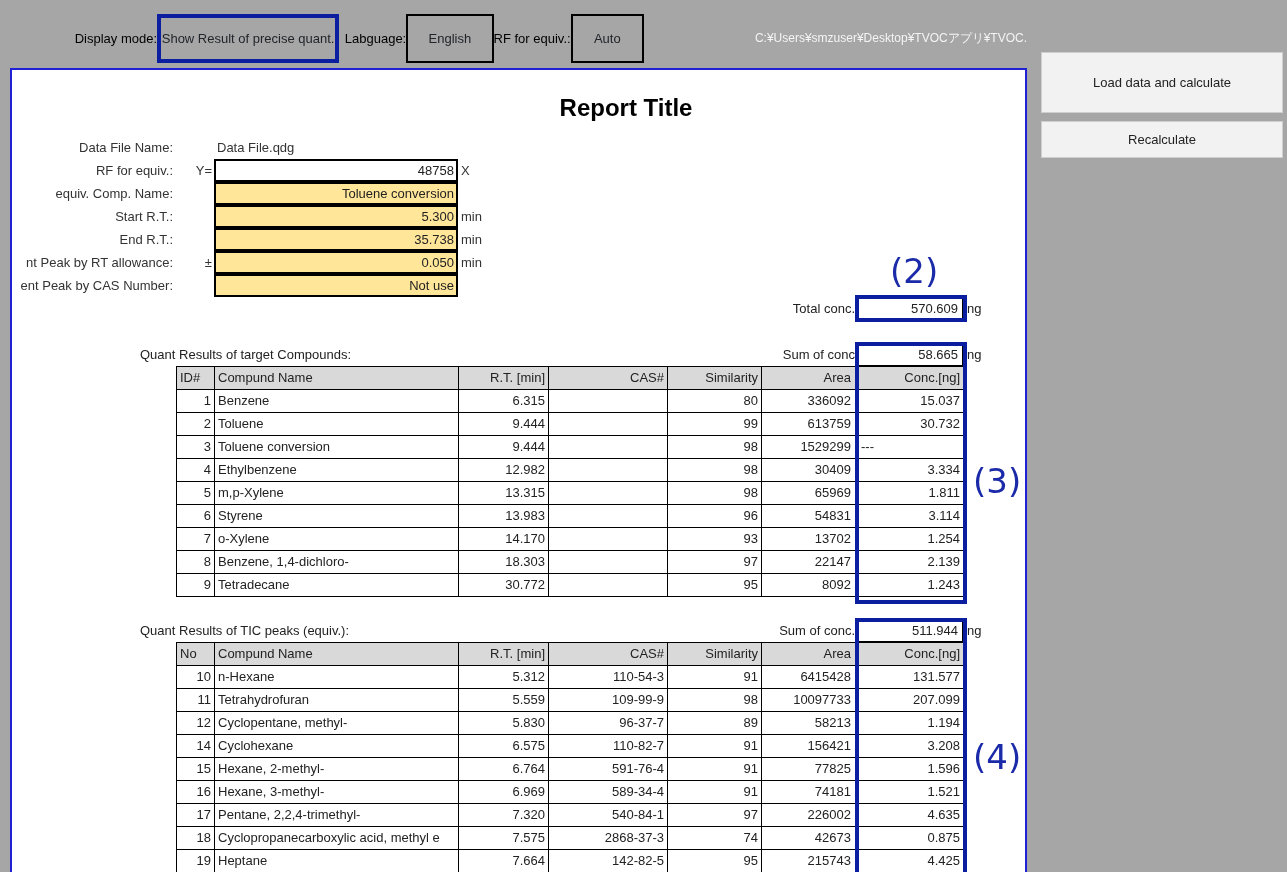  I want to click on table-cell: 6.575, so click(503, 746).